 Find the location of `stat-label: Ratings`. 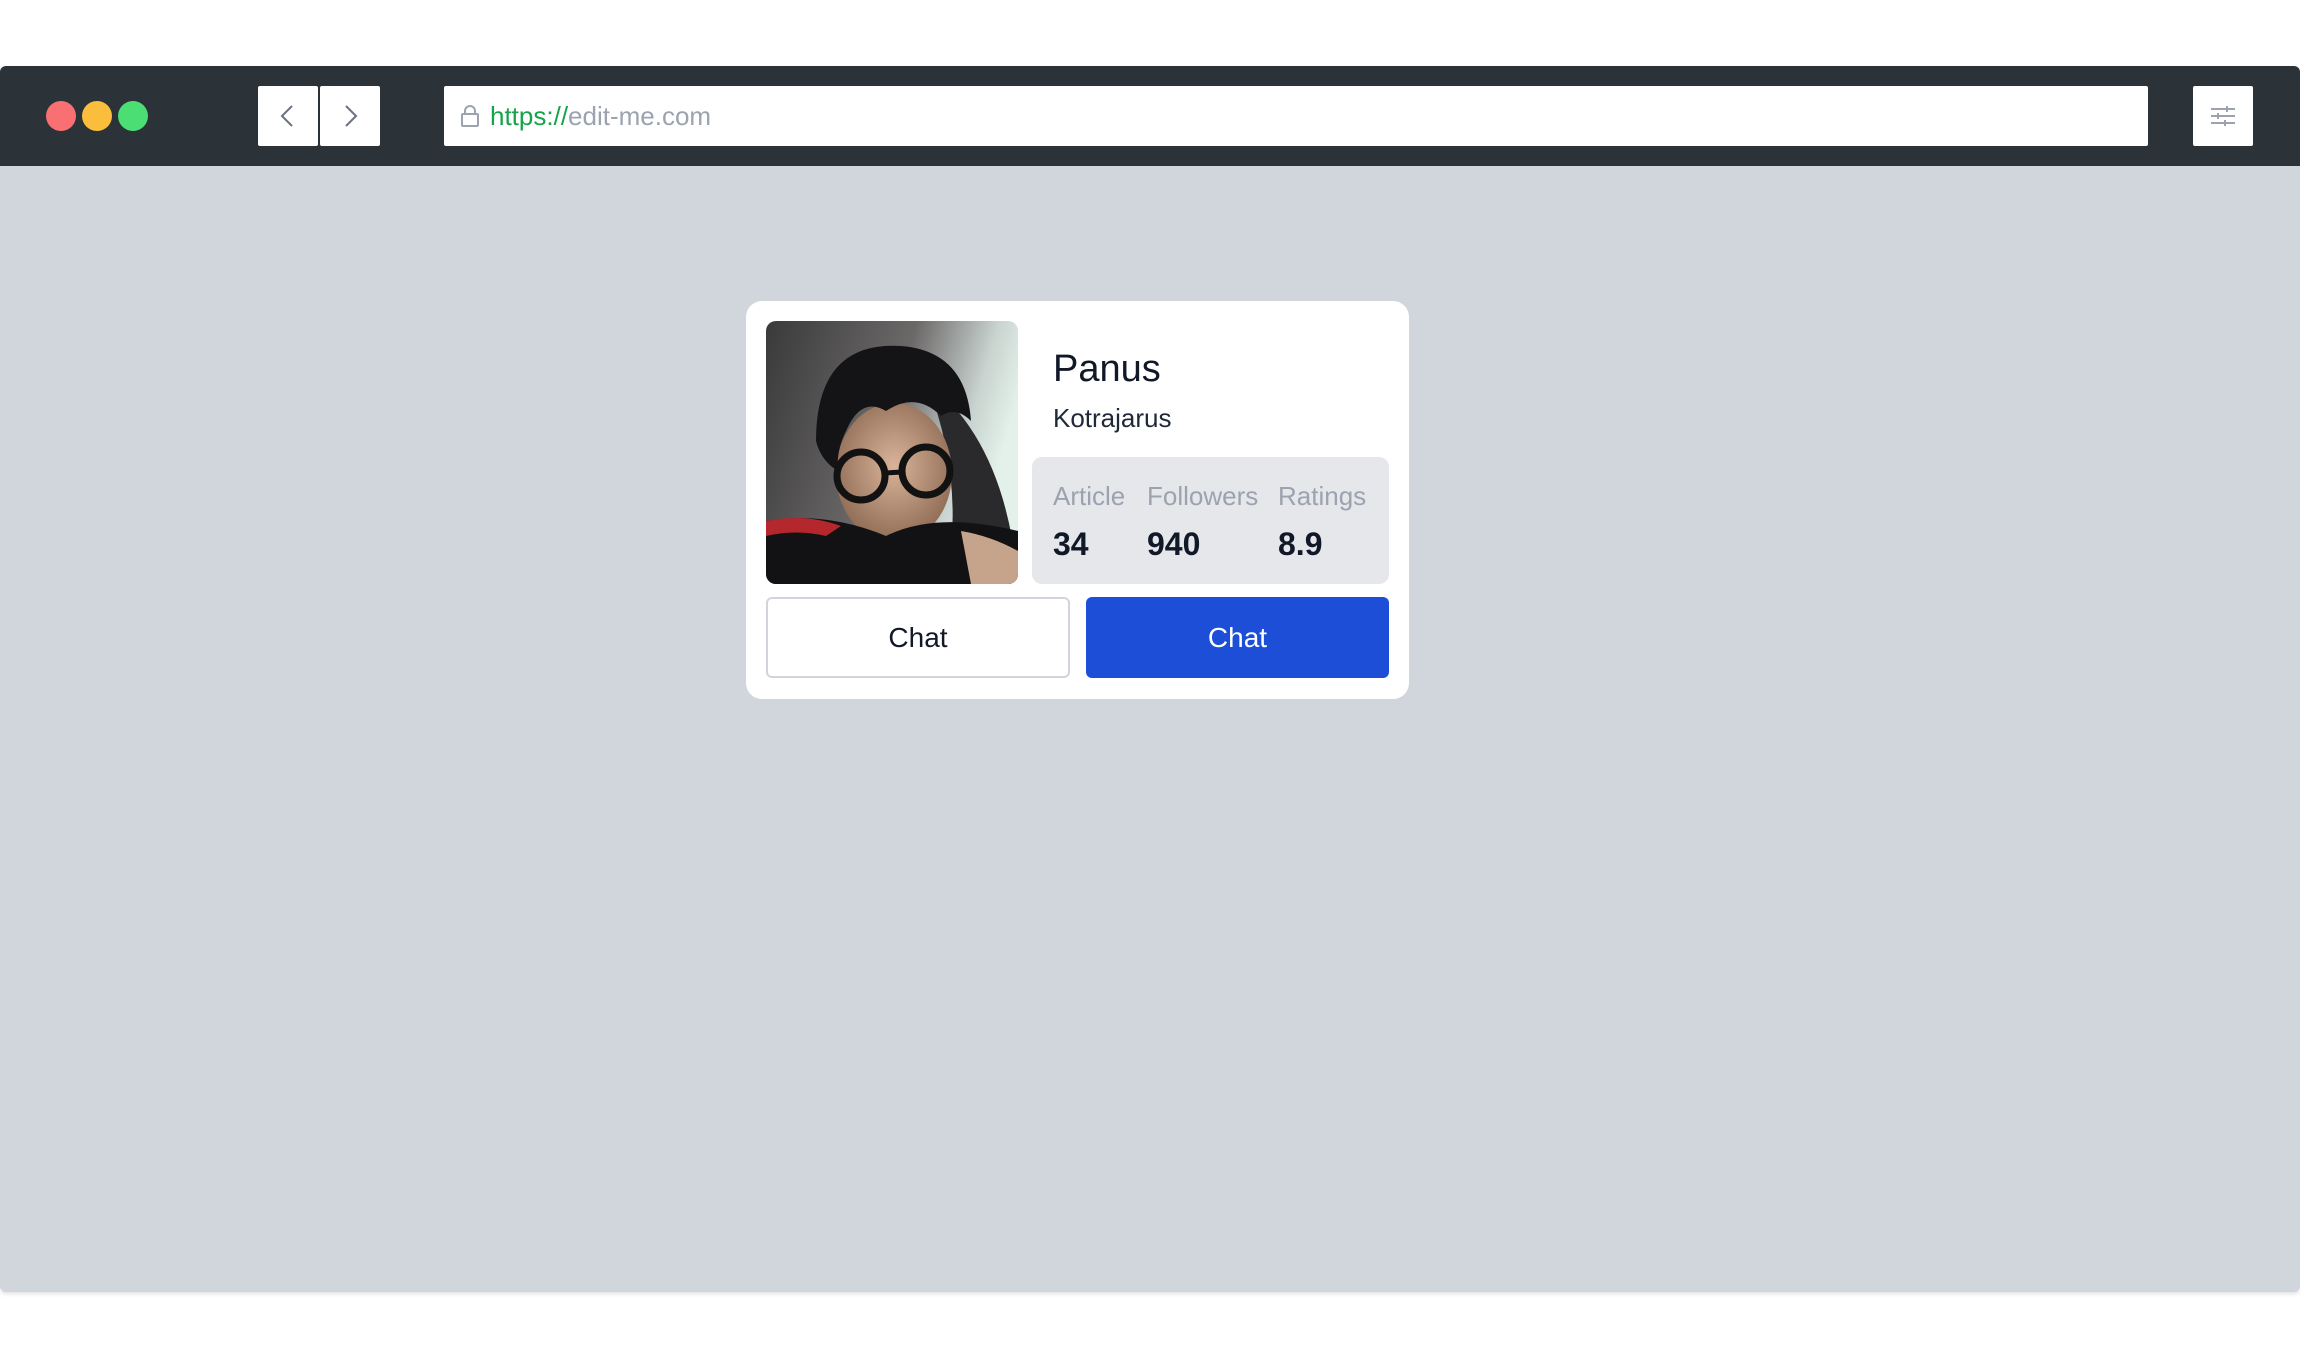

stat-label: Ratings is located at coordinates (1322, 496).